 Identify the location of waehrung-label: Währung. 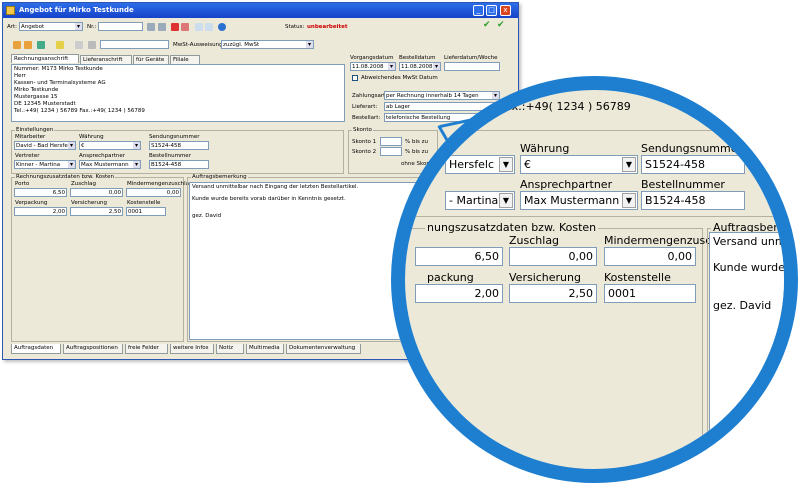
(91, 137).